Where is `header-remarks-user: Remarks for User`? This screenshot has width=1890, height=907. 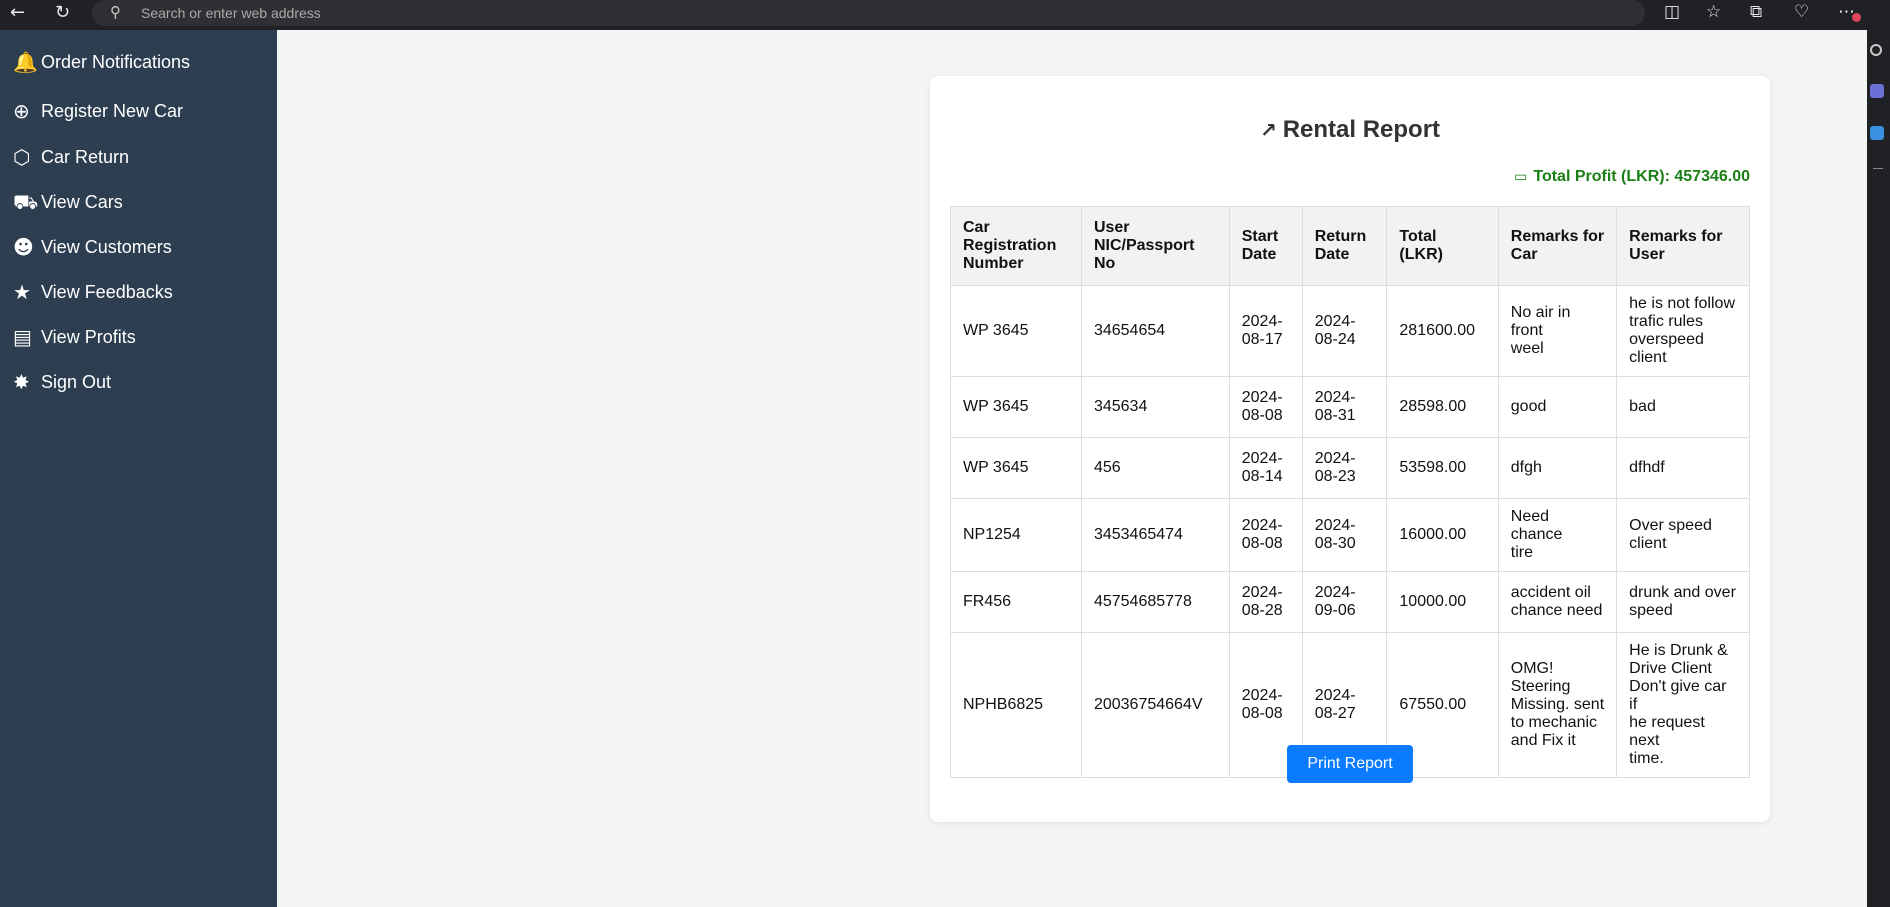 header-remarks-user: Remarks for User is located at coordinates (1683, 246).